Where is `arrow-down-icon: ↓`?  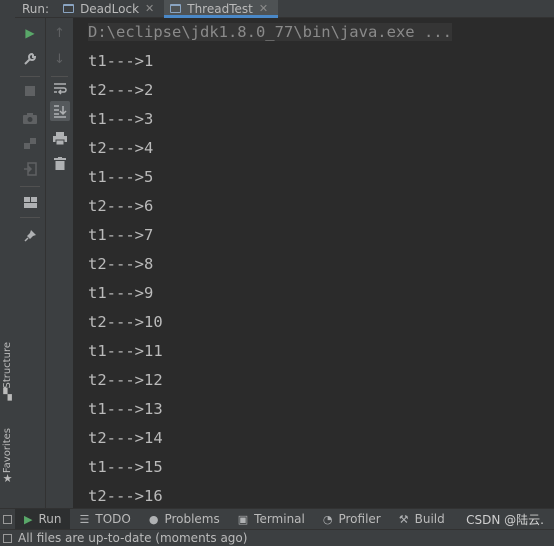 arrow-down-icon: ↓ is located at coordinates (59, 59).